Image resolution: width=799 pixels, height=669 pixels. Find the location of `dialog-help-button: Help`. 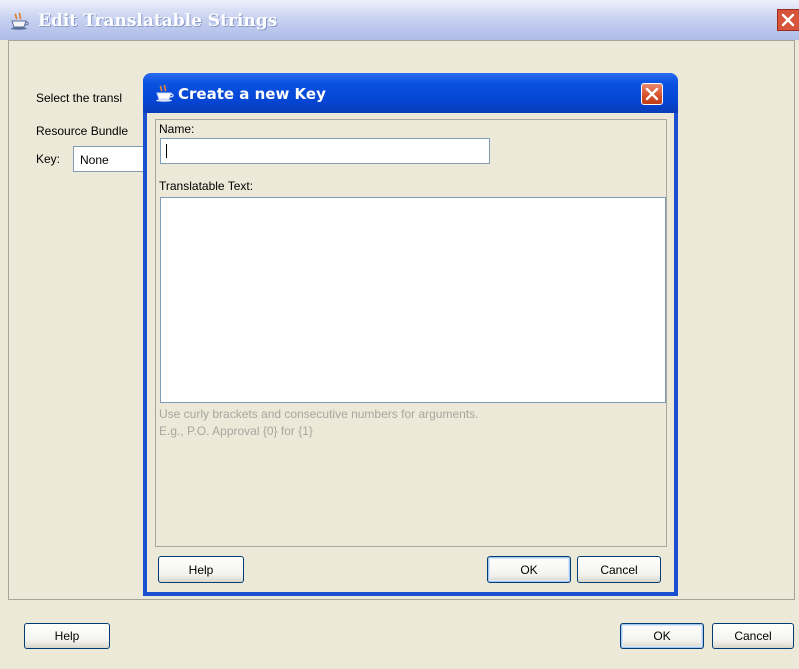

dialog-help-button: Help is located at coordinates (201, 569).